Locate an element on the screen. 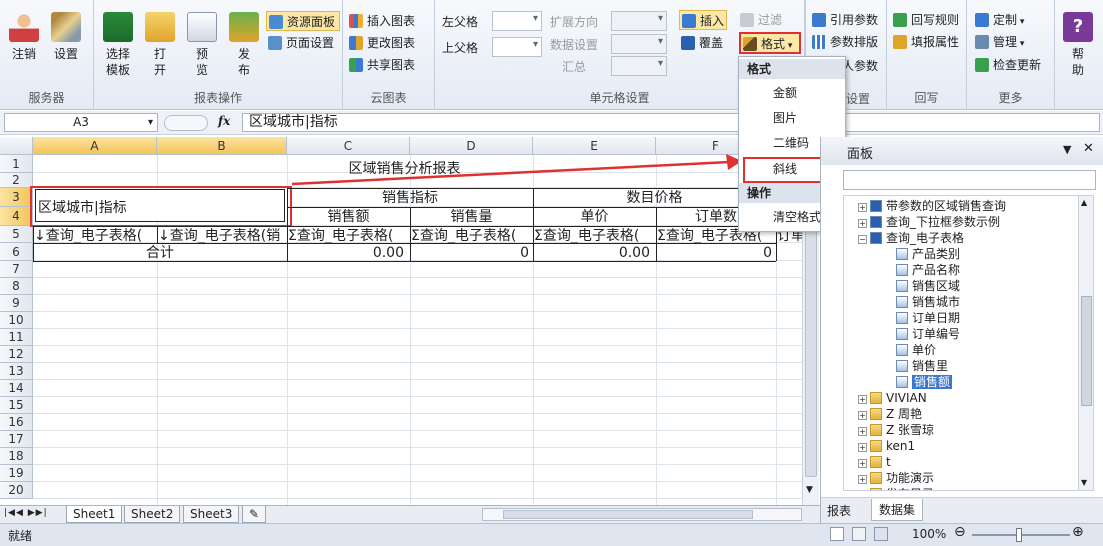 This screenshot has height=546, width=1103. tree-scroll-down-icon: ▼ is located at coordinates (1084, 482).